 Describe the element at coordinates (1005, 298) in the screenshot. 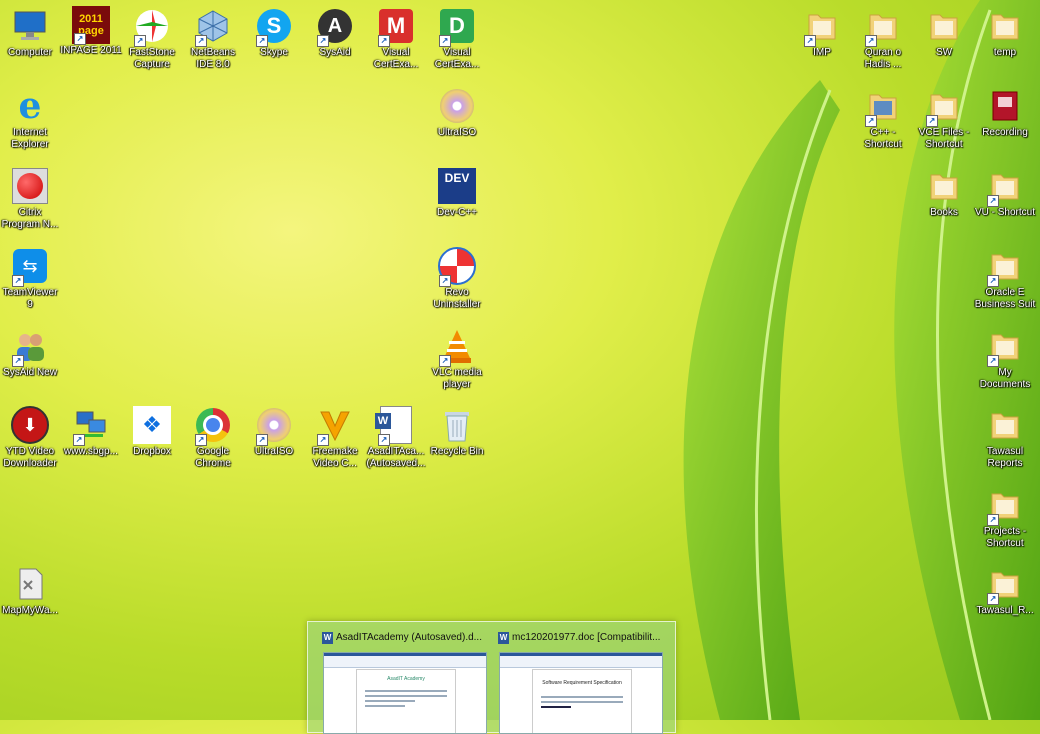

I see `icon-label: Oracle E Business Suit` at that location.